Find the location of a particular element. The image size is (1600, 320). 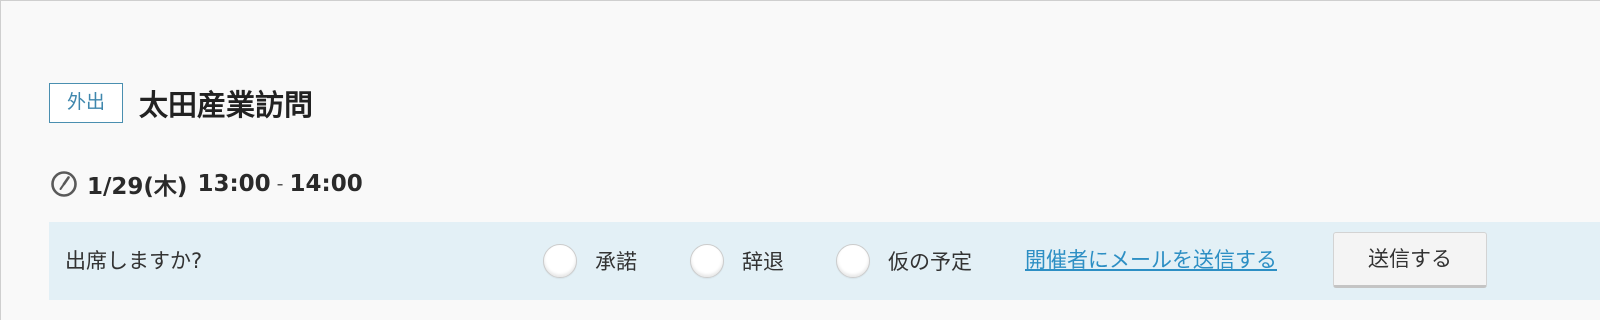

event-title: 太田産業訪問 is located at coordinates (226, 105).